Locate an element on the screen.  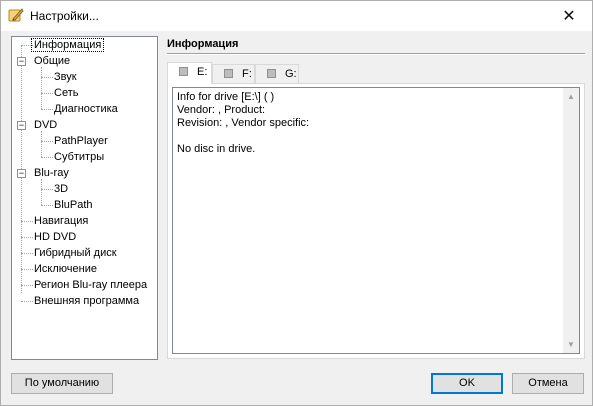
info-line is located at coordinates (243, 136).